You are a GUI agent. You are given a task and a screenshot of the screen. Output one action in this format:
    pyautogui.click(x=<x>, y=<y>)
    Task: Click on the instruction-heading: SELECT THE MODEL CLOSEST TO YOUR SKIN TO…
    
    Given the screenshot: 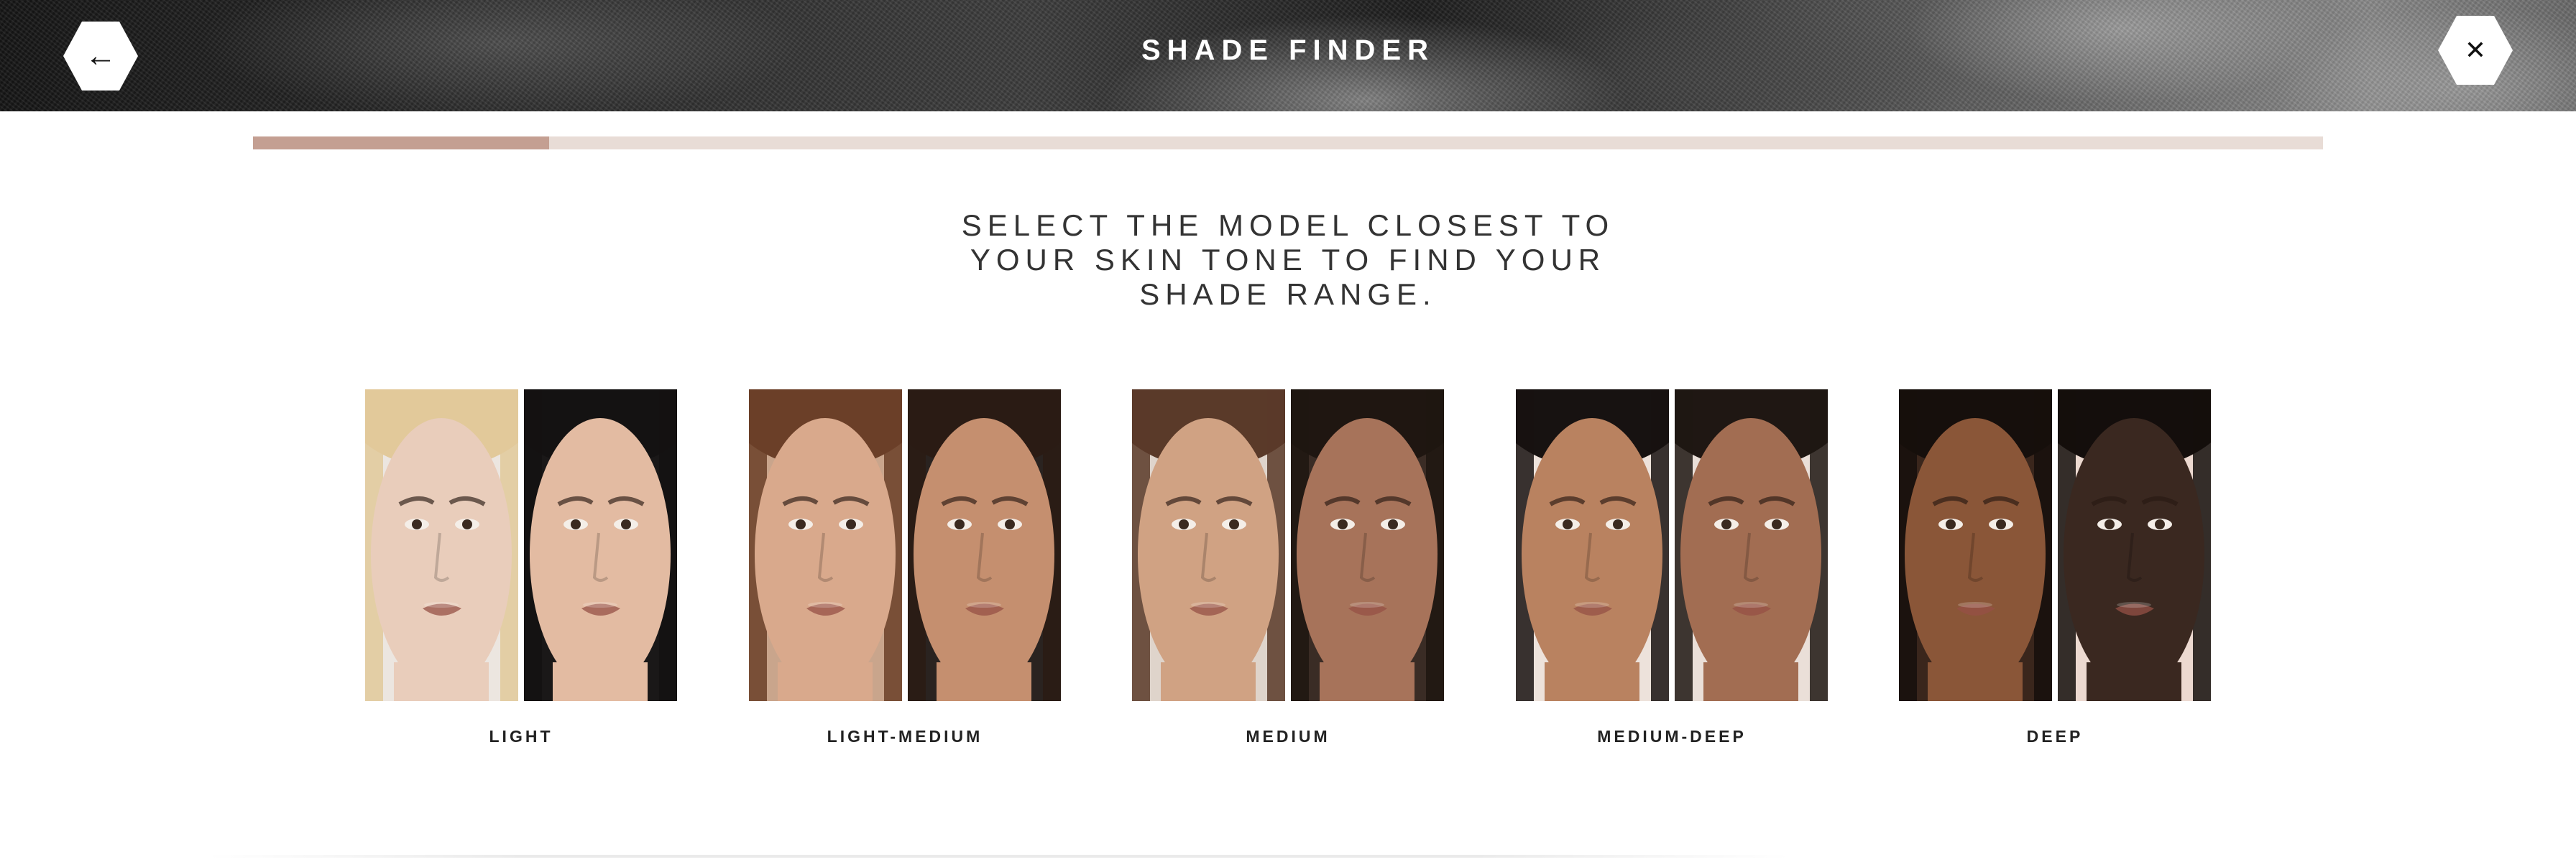 What is the action you would take?
    pyautogui.click(x=1288, y=260)
    